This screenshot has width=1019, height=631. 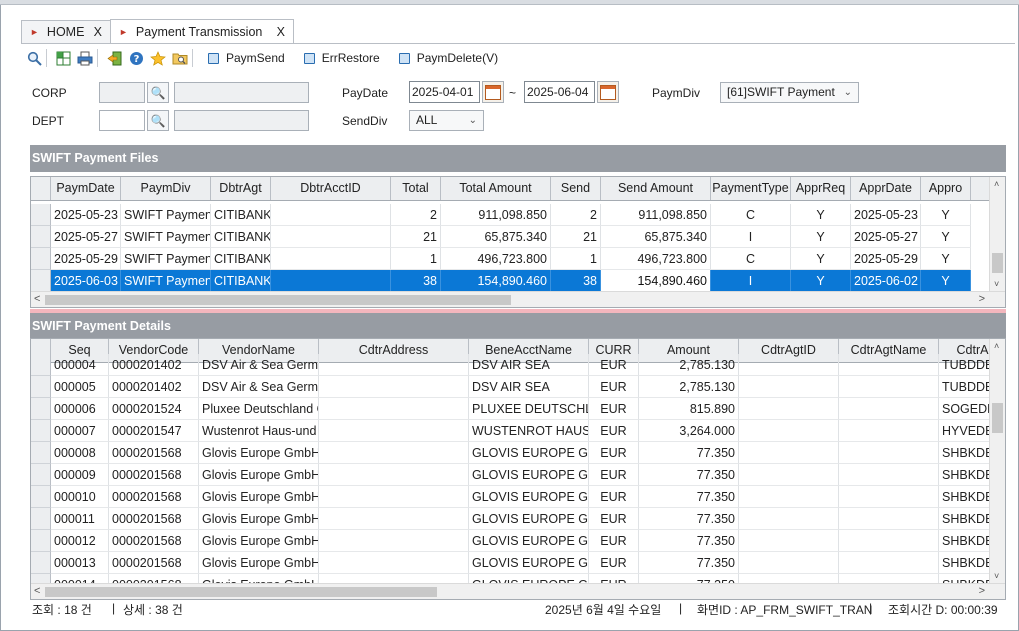 I want to click on chevron-up-icon: ˄, so click(x=996, y=184).